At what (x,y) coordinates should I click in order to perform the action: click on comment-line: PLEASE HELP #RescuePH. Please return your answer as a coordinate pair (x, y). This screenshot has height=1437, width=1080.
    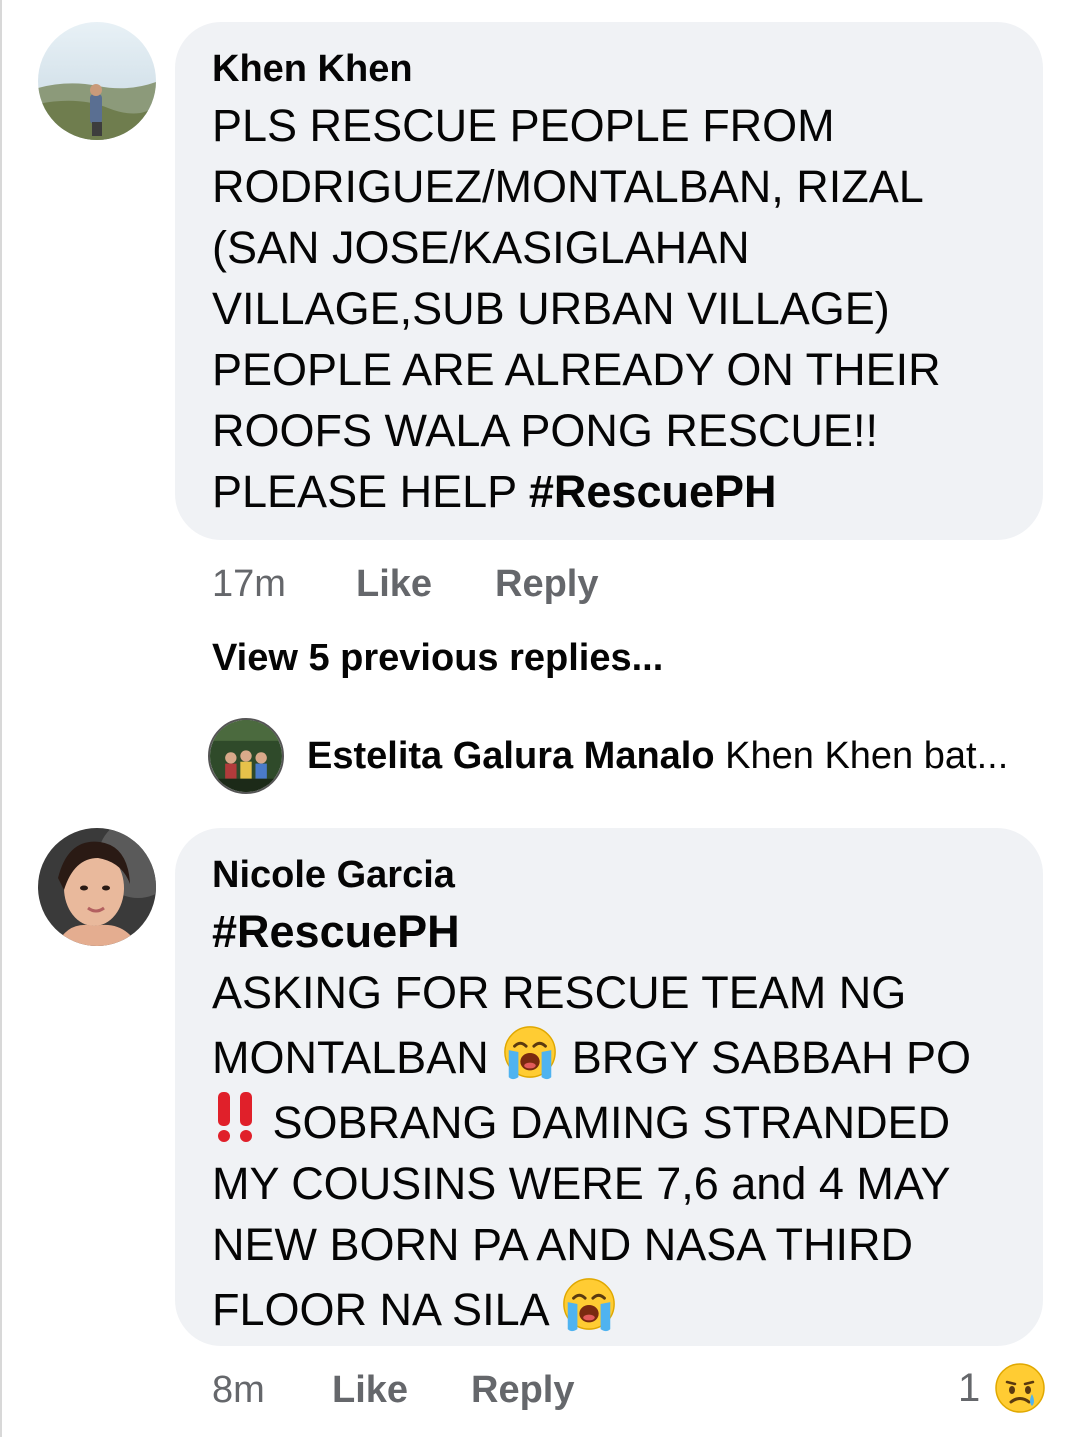
    Looking at the image, I should click on (627, 491).